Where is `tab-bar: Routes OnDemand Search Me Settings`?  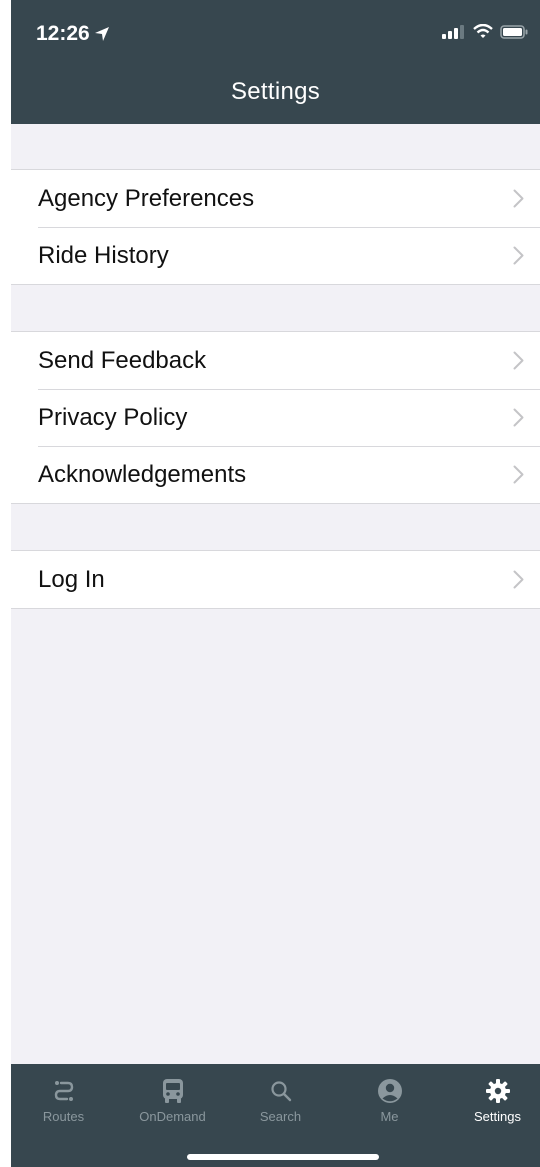 tab-bar: Routes OnDemand Search Me Settings is located at coordinates (275, 1115).